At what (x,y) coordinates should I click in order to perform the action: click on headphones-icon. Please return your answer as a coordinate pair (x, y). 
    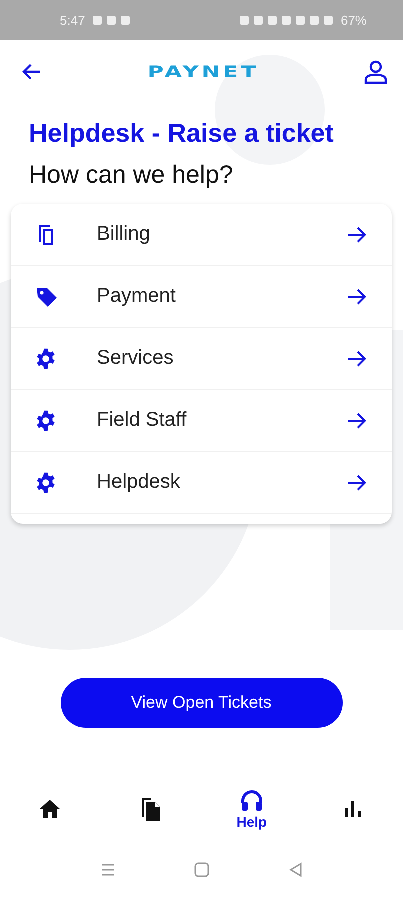
    Looking at the image, I should click on (252, 800).